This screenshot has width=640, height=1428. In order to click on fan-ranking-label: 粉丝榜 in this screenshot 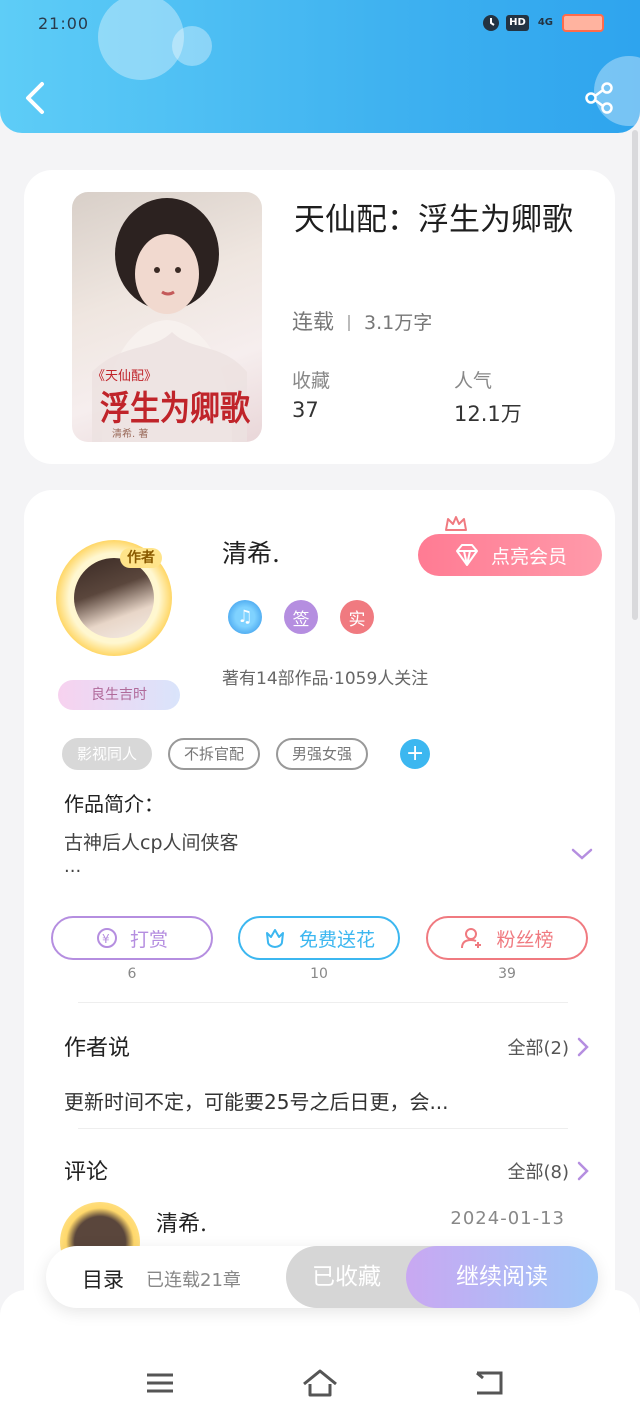, I will do `click(525, 939)`.